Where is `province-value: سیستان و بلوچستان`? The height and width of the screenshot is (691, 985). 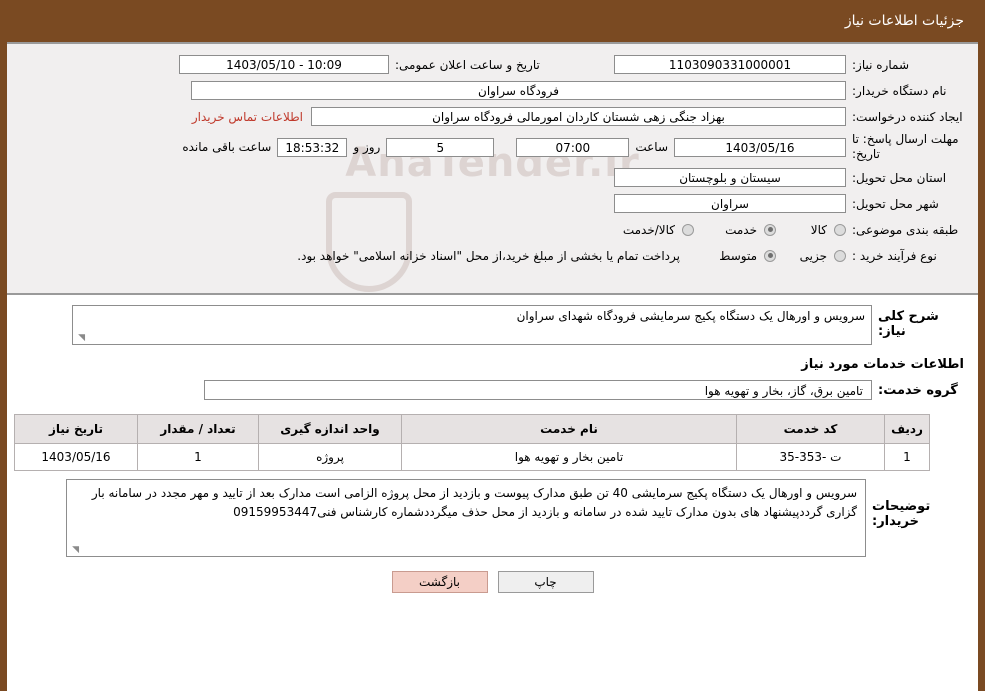
province-value: سیستان و بلوچستان is located at coordinates (730, 177).